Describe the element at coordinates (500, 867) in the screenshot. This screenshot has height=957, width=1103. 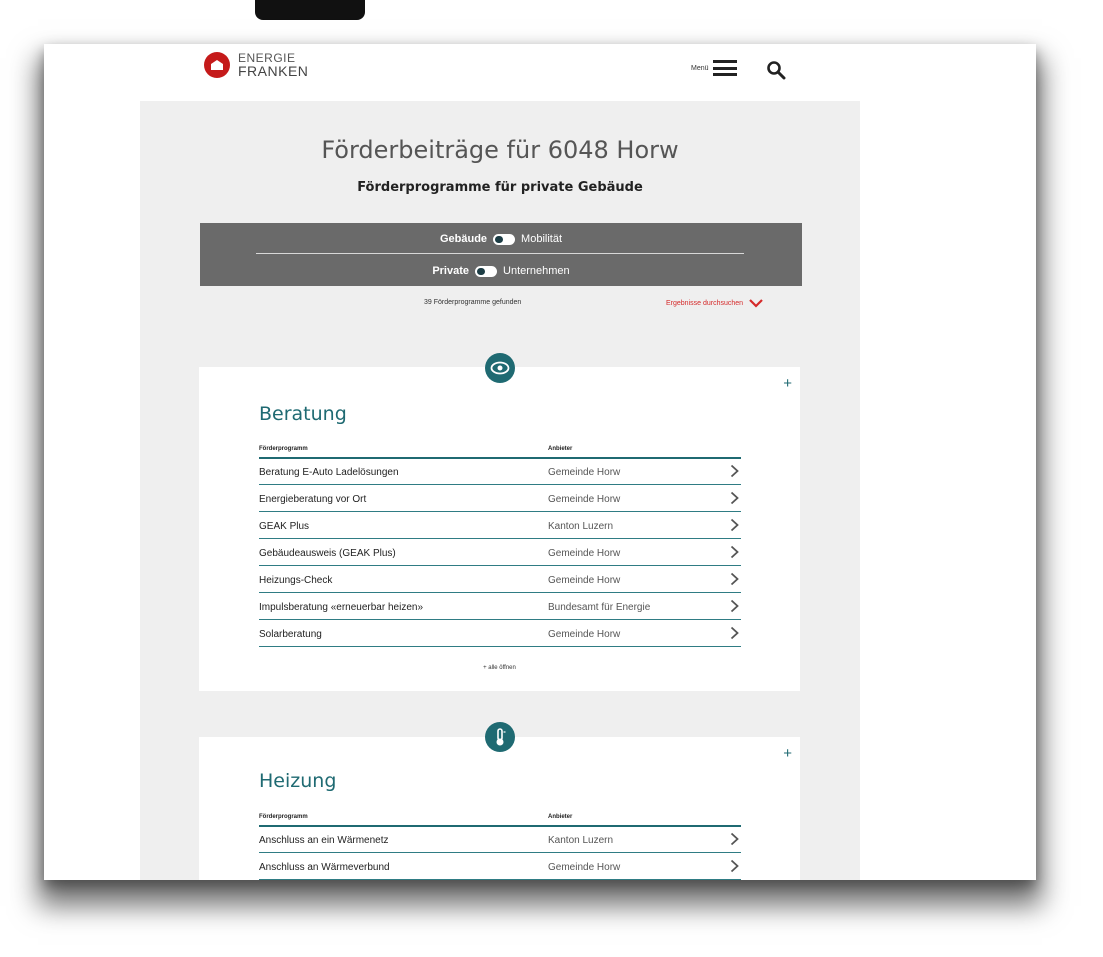
I see `table-row: Anschluss an Wärmeverbund Gemeinde Horw` at that location.